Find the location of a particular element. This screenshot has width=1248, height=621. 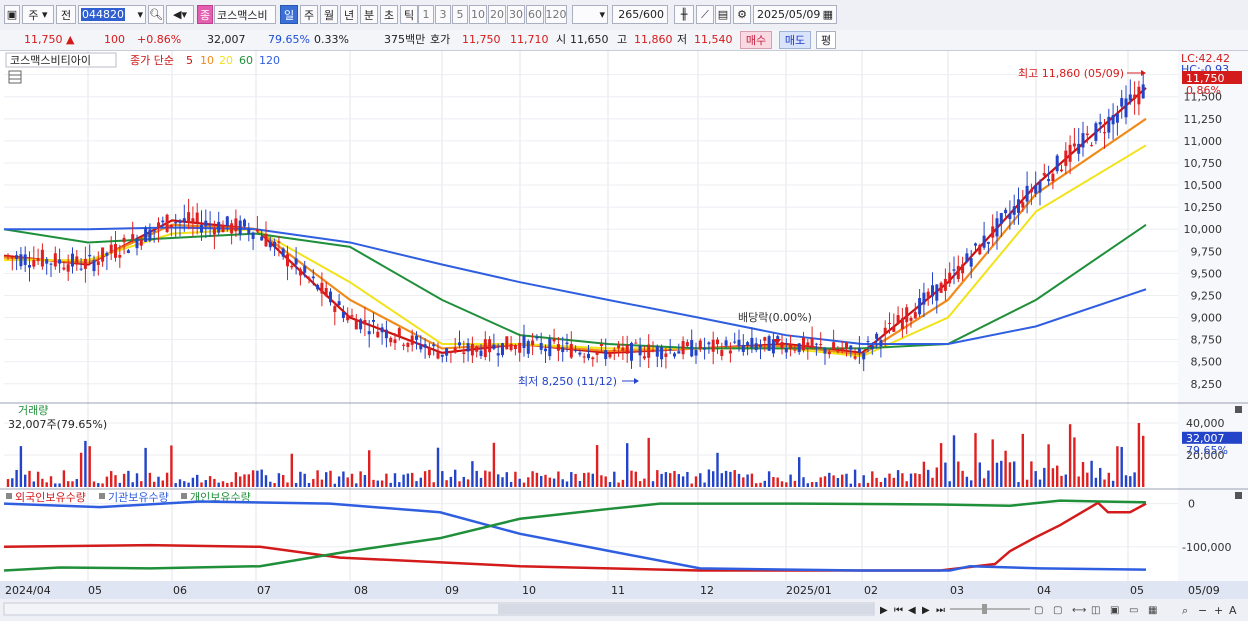

nav-button-0: ▶ is located at coordinates (884, 610).